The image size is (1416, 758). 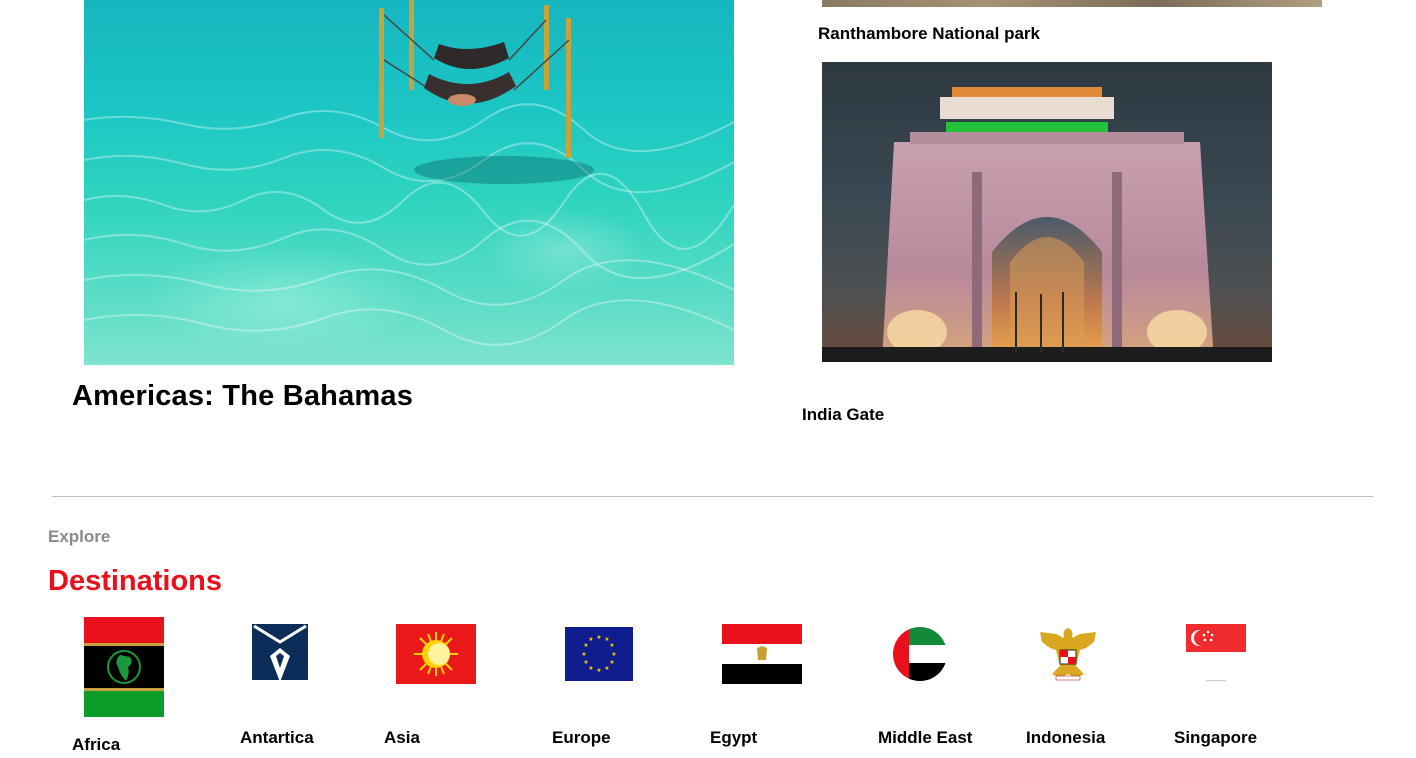 I want to click on india-gate-scene, so click(x=1047, y=224).